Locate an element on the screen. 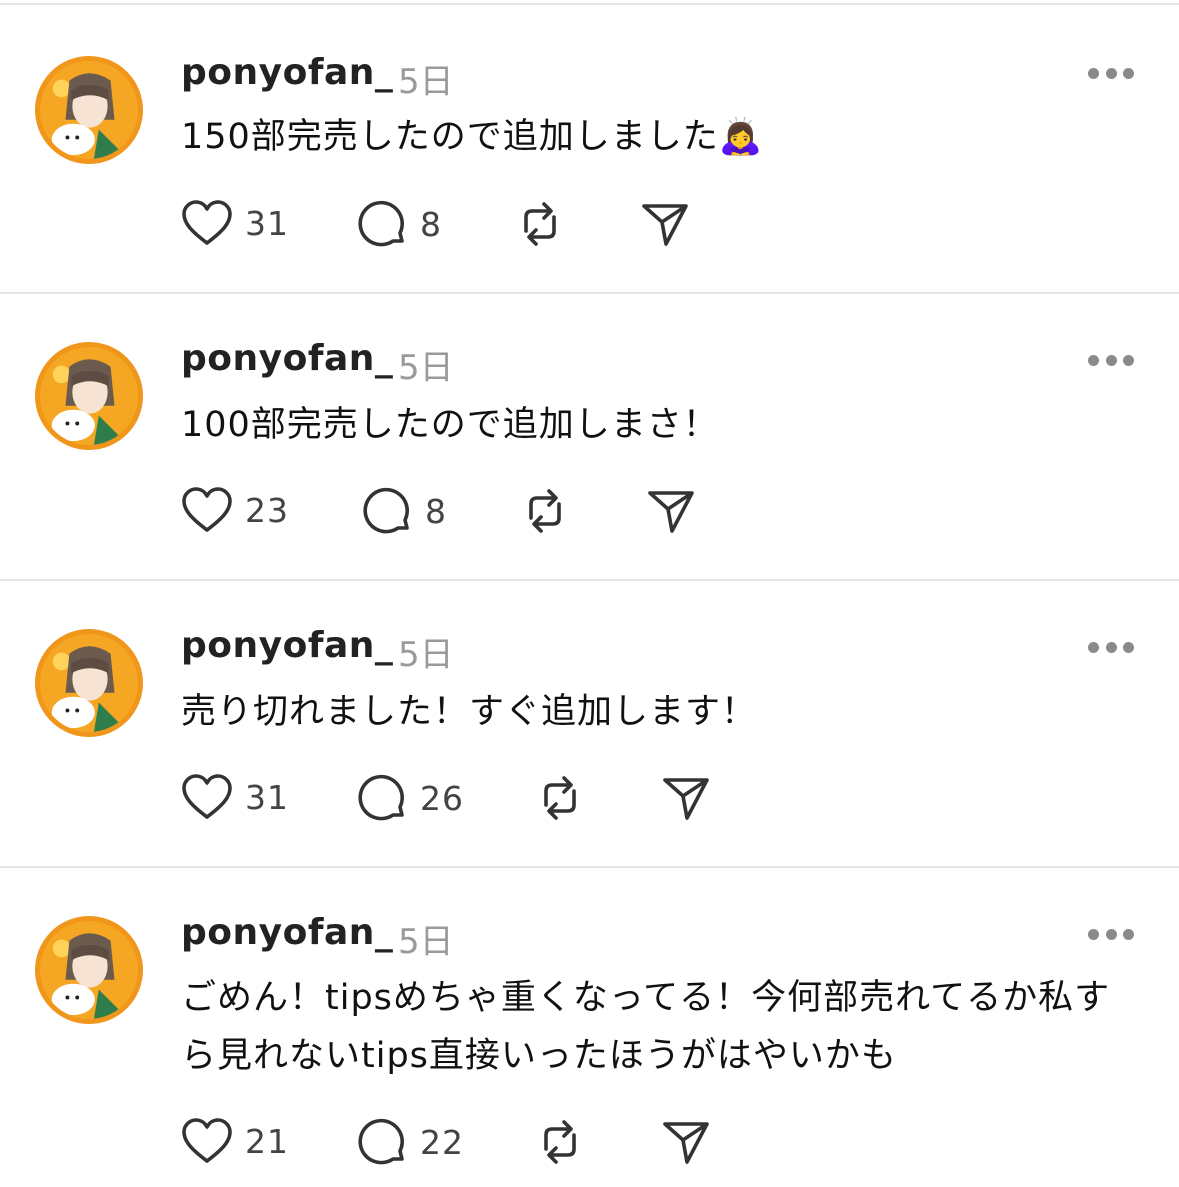 This screenshot has width=1179, height=1187. like-button: 21 is located at coordinates (235, 1141).